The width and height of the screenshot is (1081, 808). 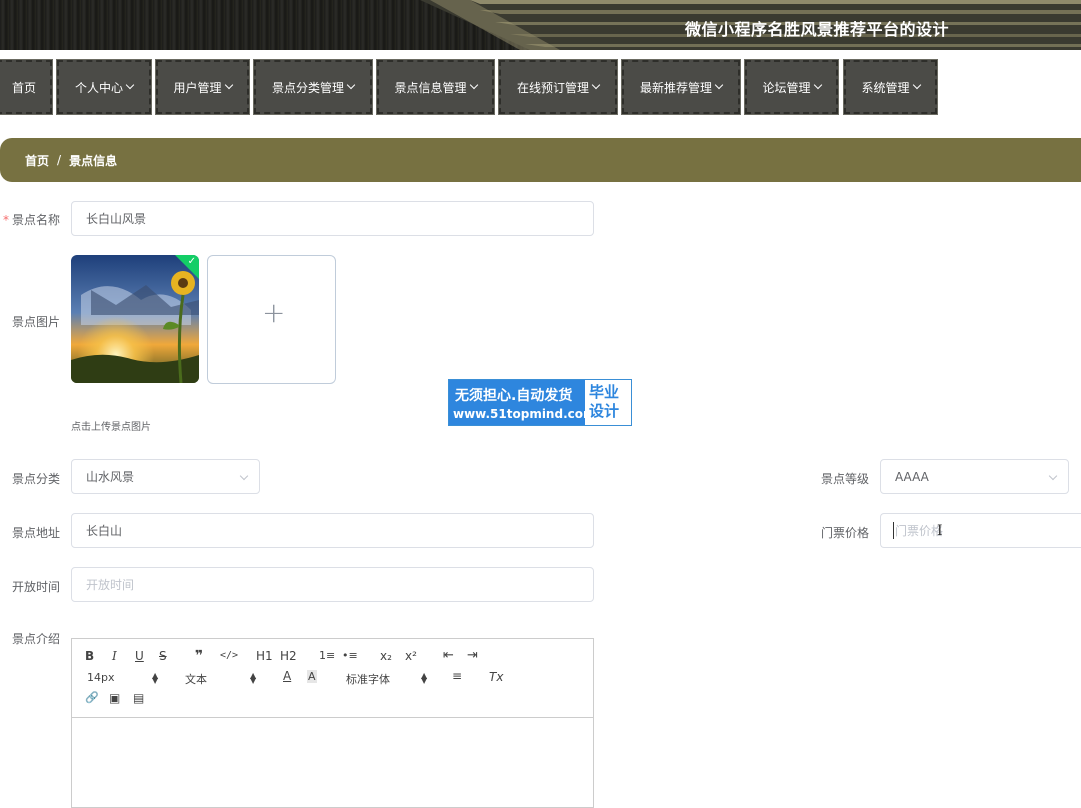 I want to click on watermark-left-panel: 无须担心.自动发货 www.51topmind.com, so click(x=522, y=402).